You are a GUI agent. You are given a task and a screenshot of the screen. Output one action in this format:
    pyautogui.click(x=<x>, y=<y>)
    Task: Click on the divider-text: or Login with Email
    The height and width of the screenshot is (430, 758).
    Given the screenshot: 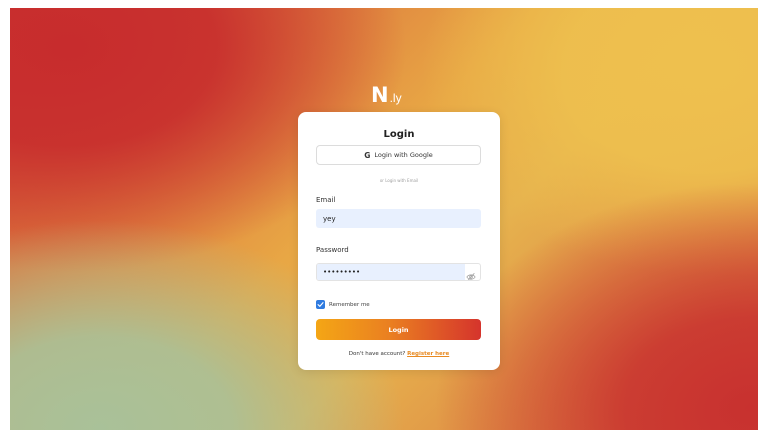 What is the action you would take?
    pyautogui.click(x=399, y=180)
    